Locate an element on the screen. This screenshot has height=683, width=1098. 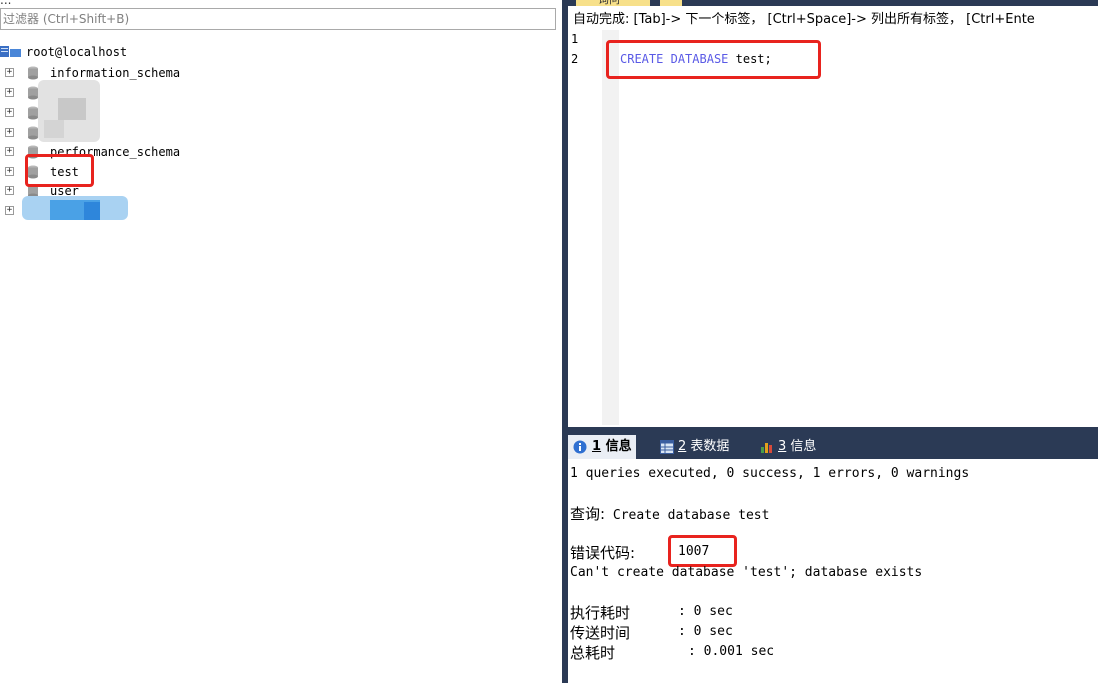
highlight-error-code is located at coordinates (702, 551).